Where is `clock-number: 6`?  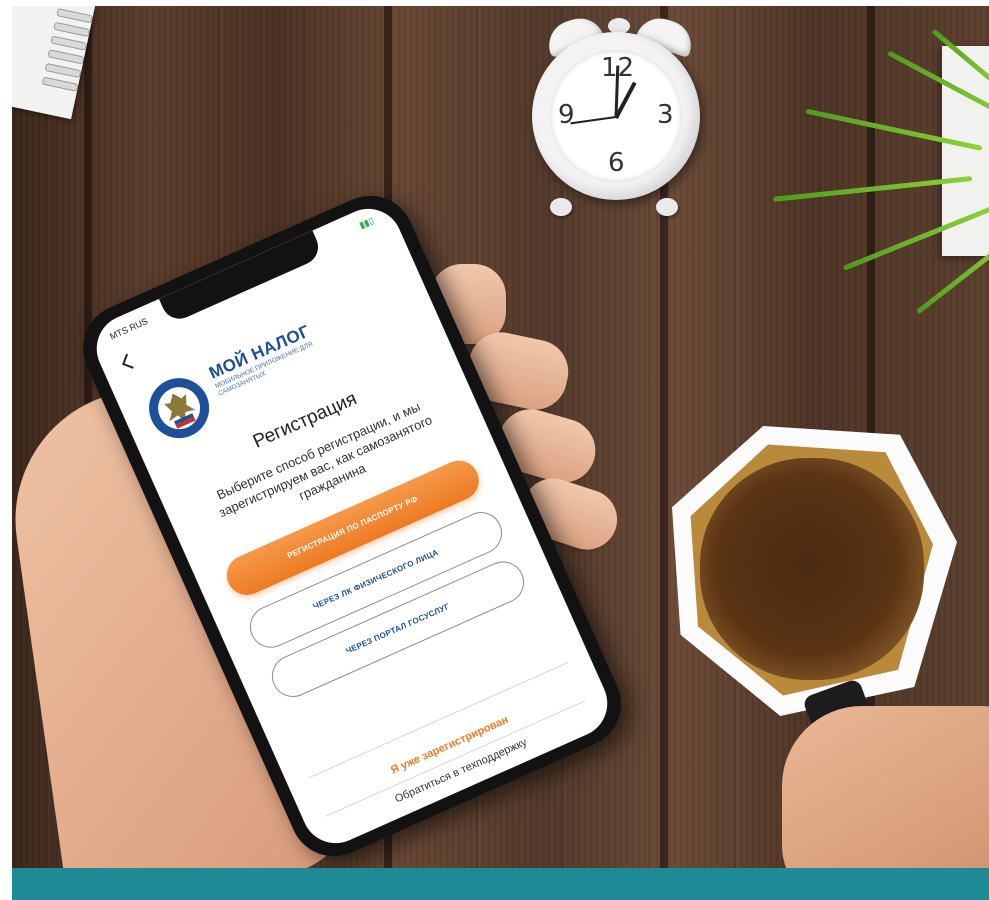
clock-number: 6 is located at coordinates (616, 163).